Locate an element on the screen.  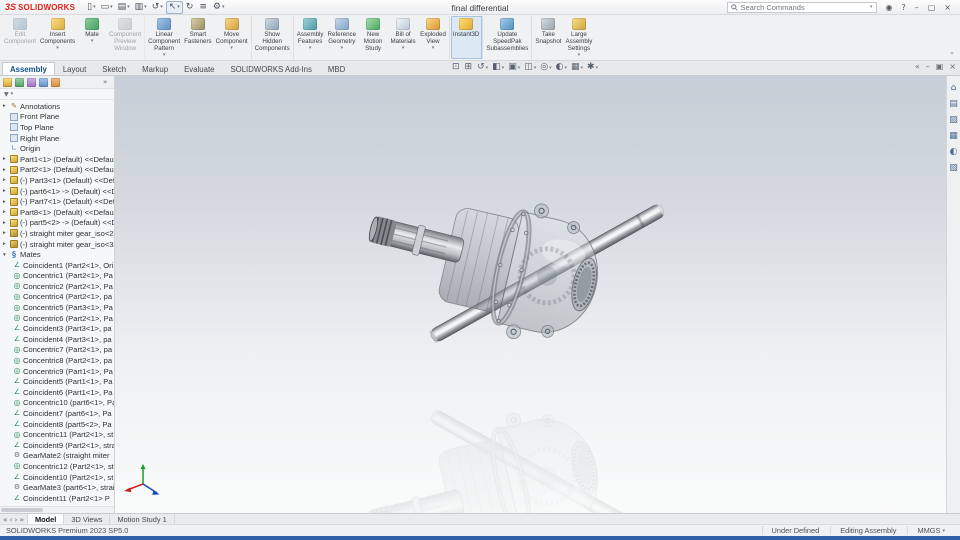
ribbon-tab: MBD is located at coordinates (336, 68).